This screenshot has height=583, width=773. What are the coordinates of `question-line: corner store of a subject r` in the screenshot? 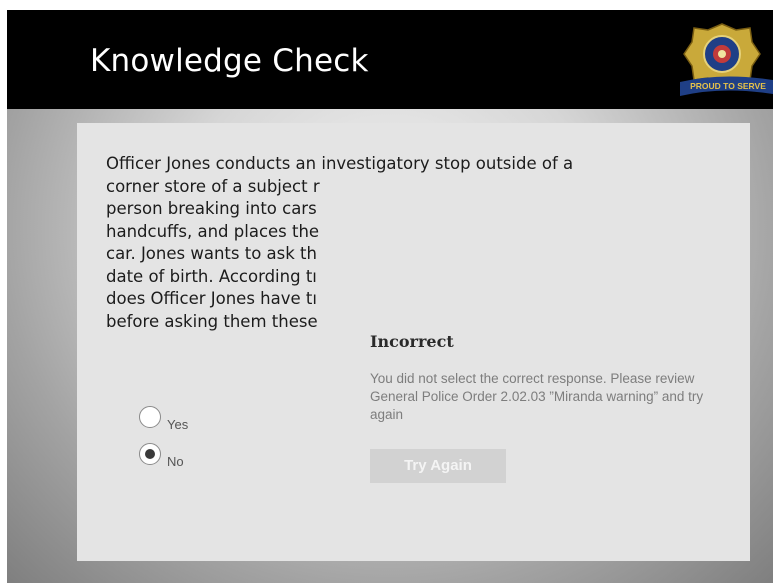 It's located at (213, 186).